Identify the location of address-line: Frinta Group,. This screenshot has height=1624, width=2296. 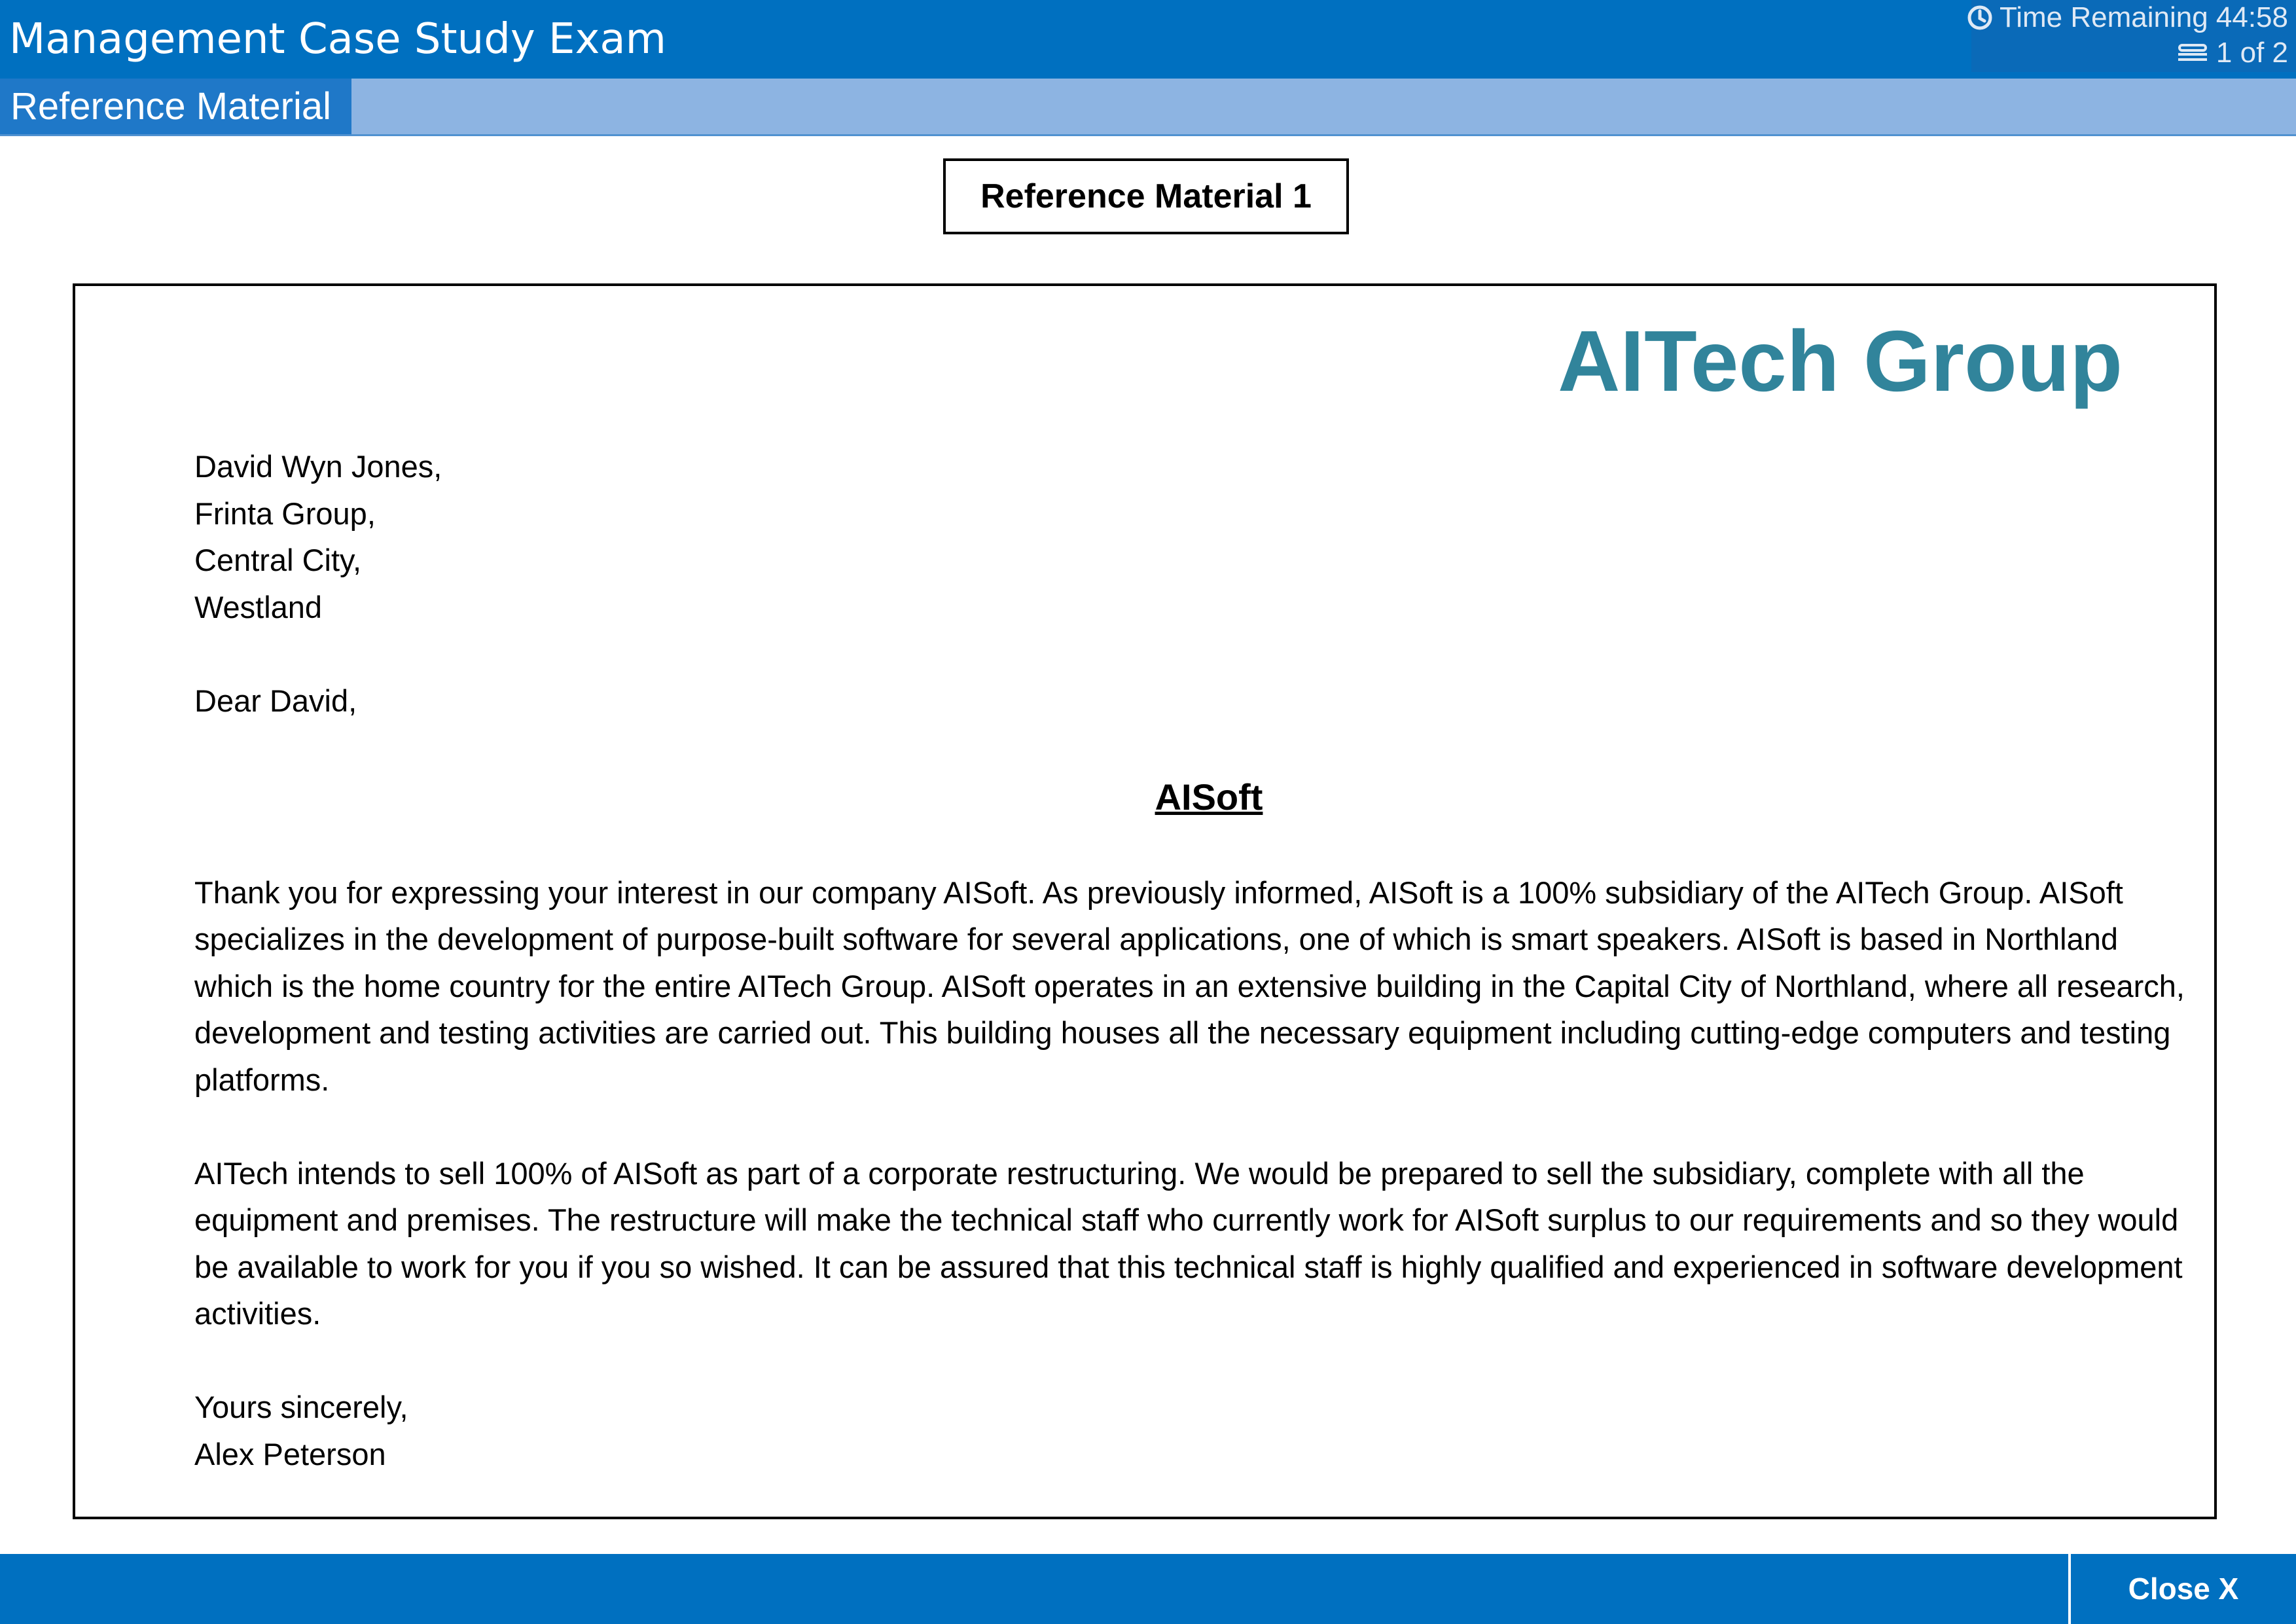
(285, 513).